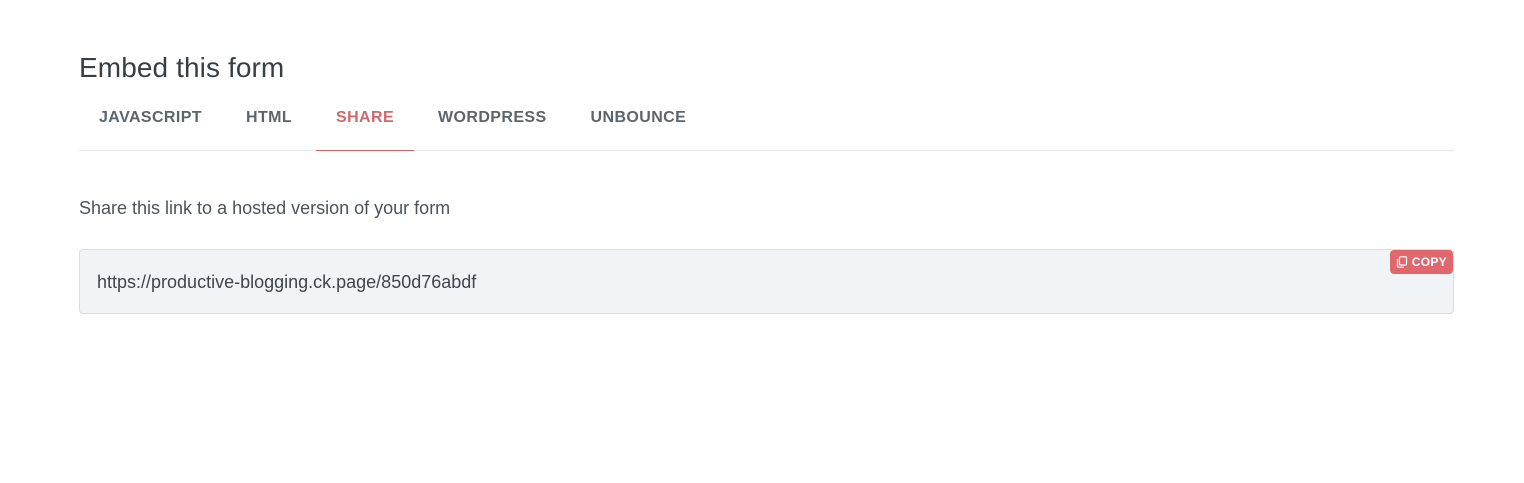 The image size is (1524, 483). I want to click on tab-unbounce: UNBOUNCE, so click(639, 124).